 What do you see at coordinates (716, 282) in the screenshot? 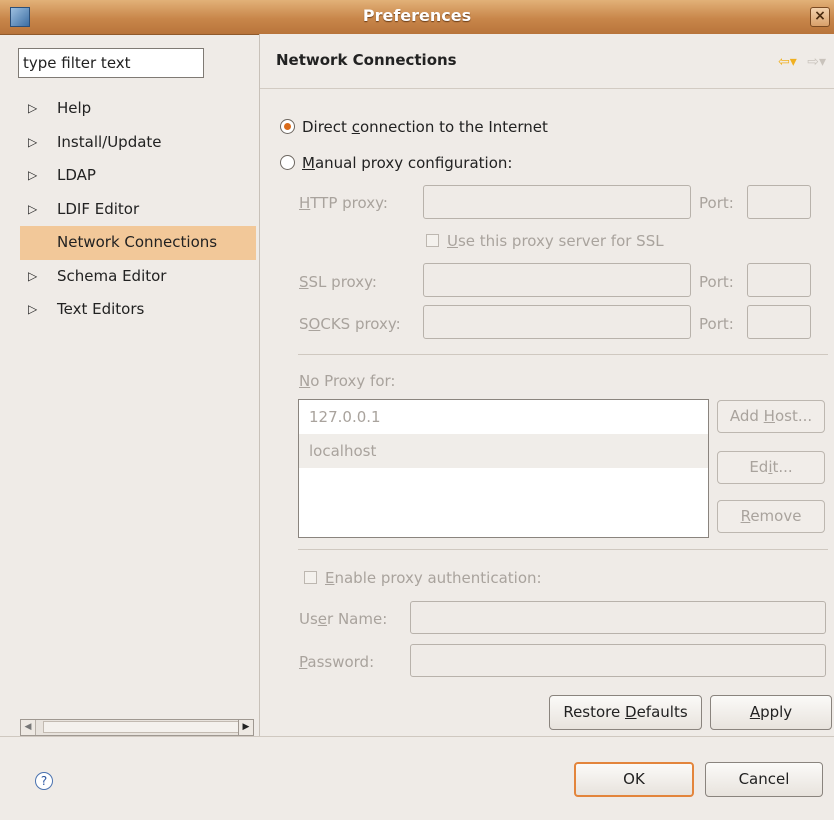
I see `ssl-port-label: Port:` at bounding box center [716, 282].